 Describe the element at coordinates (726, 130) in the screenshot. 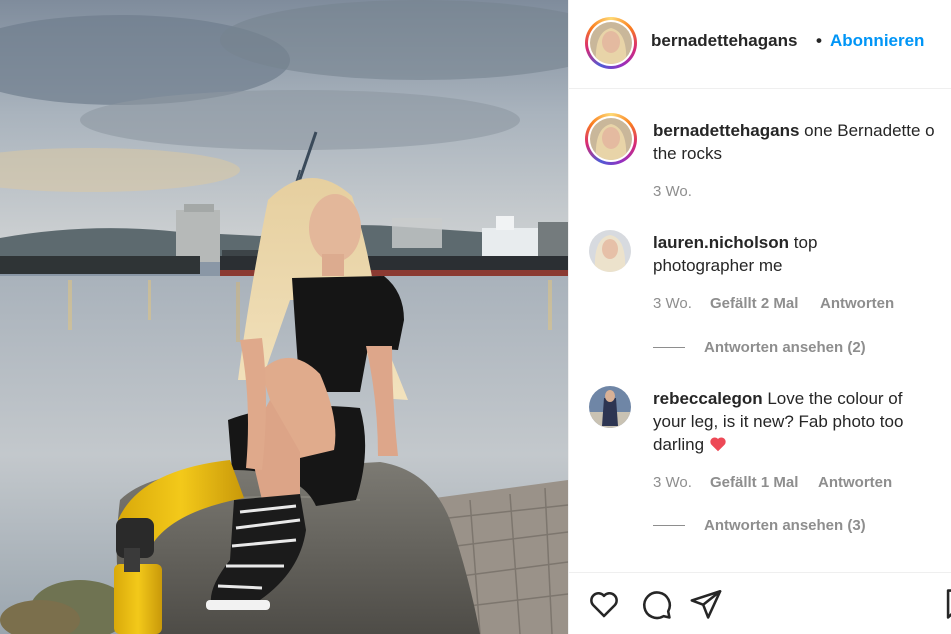

I see `caption-username: bernadettehagans` at that location.